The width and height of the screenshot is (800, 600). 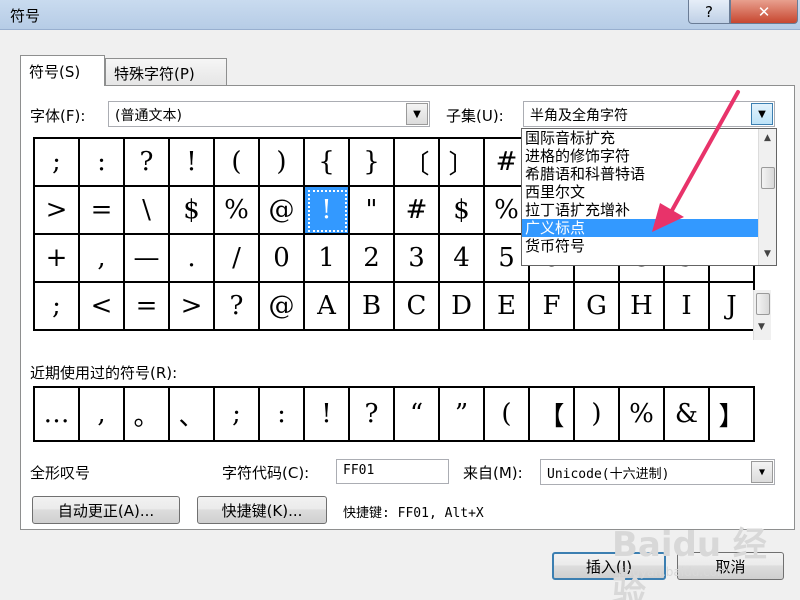 What do you see at coordinates (282, 415) in the screenshot?
I see `recent-symbol-cell: :` at bounding box center [282, 415].